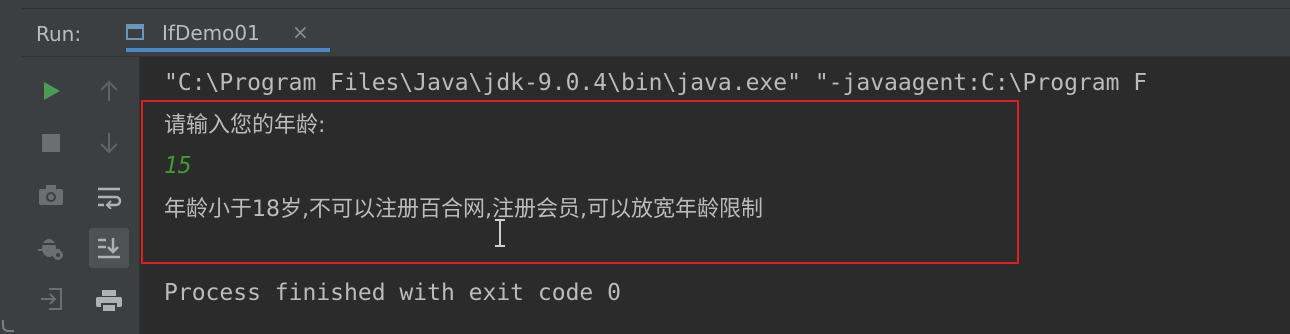 The width and height of the screenshot is (1290, 334). I want to click on header-divider, so click(656, 4).